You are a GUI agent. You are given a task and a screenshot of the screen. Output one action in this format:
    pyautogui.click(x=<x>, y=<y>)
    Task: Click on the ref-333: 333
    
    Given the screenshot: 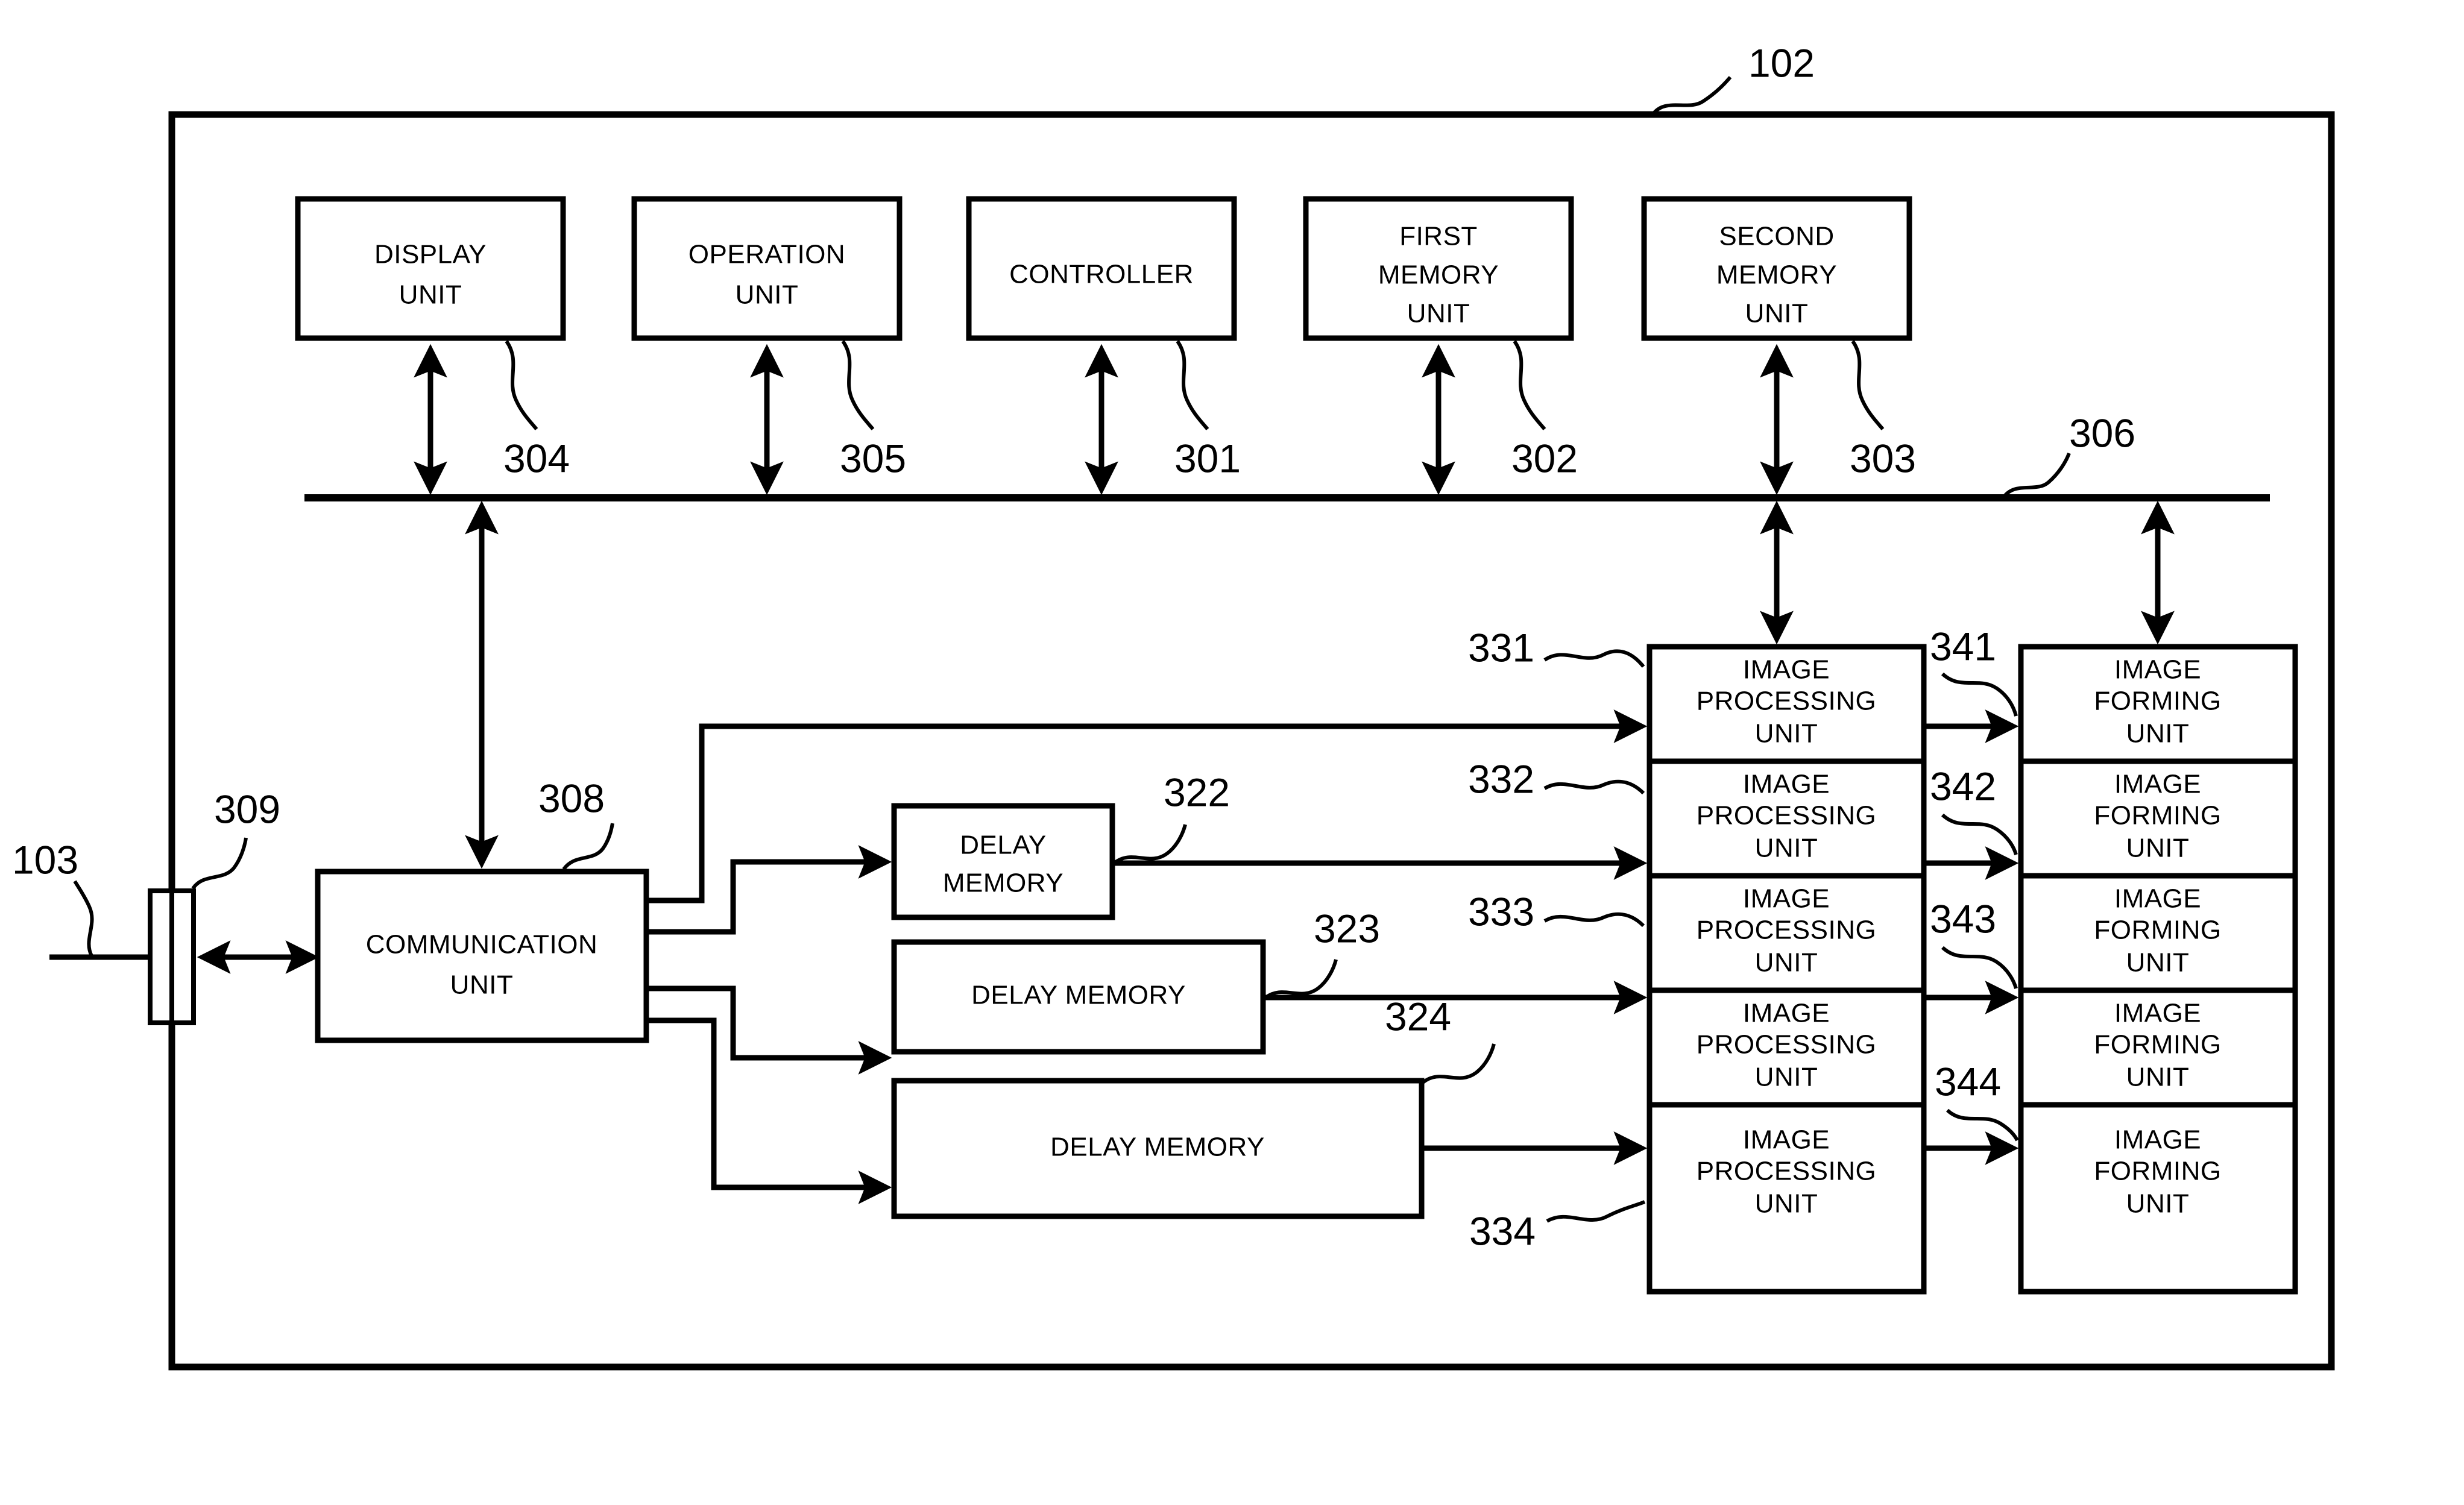 What is the action you would take?
    pyautogui.click(x=1501, y=911)
    